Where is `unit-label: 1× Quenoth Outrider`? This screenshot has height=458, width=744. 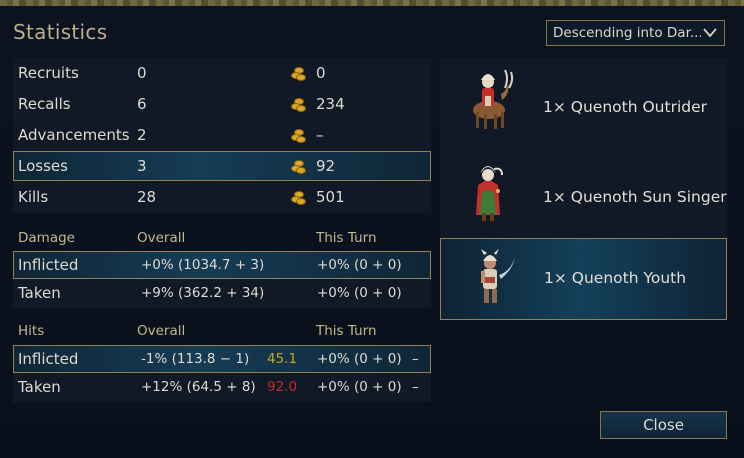 unit-label: 1× Quenoth Outrider is located at coordinates (625, 107).